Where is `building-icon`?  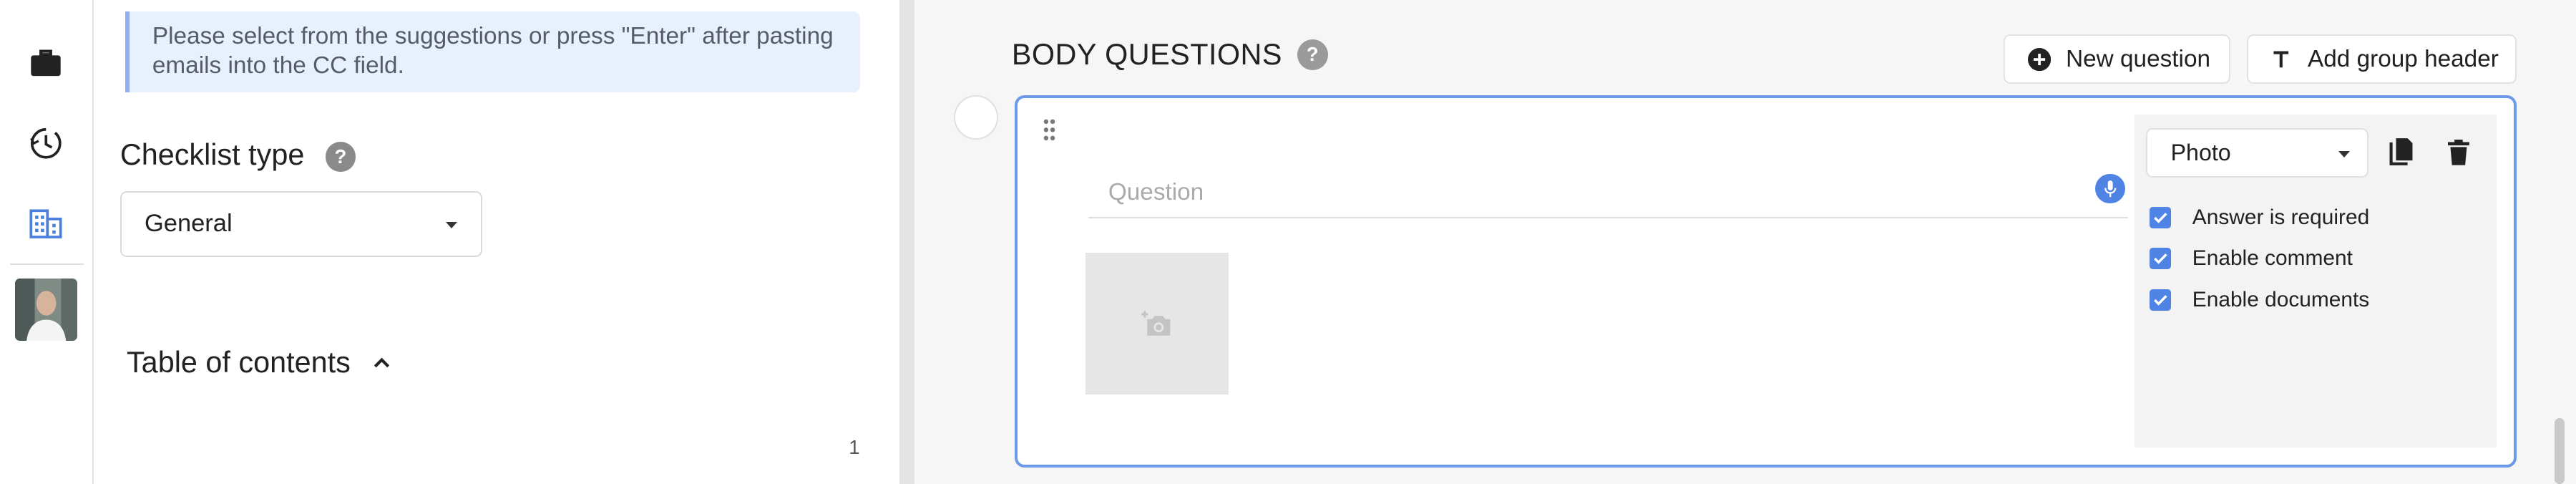
building-icon is located at coordinates (46, 223).